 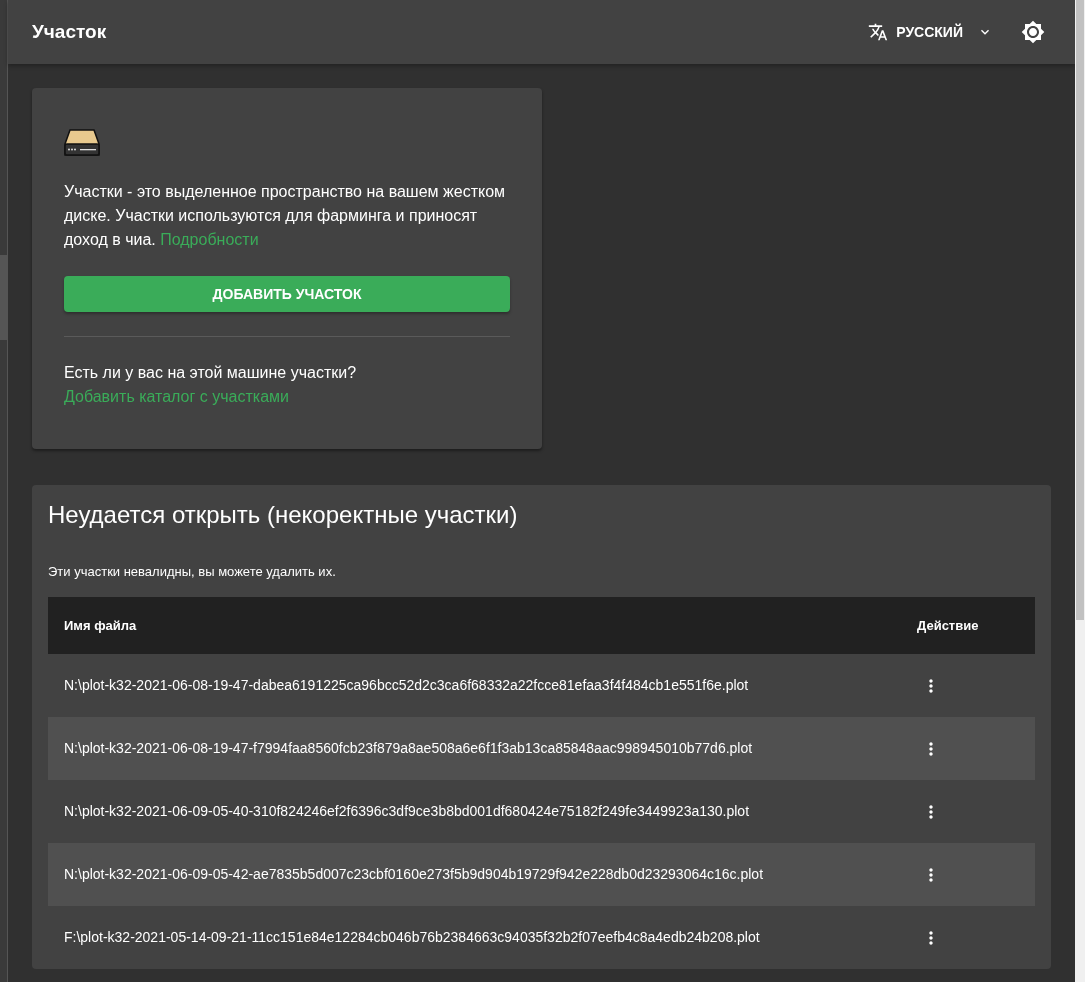 I want to click on panel-subtitle: Эти участки невалидны, вы можете удалить их., so click(x=192, y=571).